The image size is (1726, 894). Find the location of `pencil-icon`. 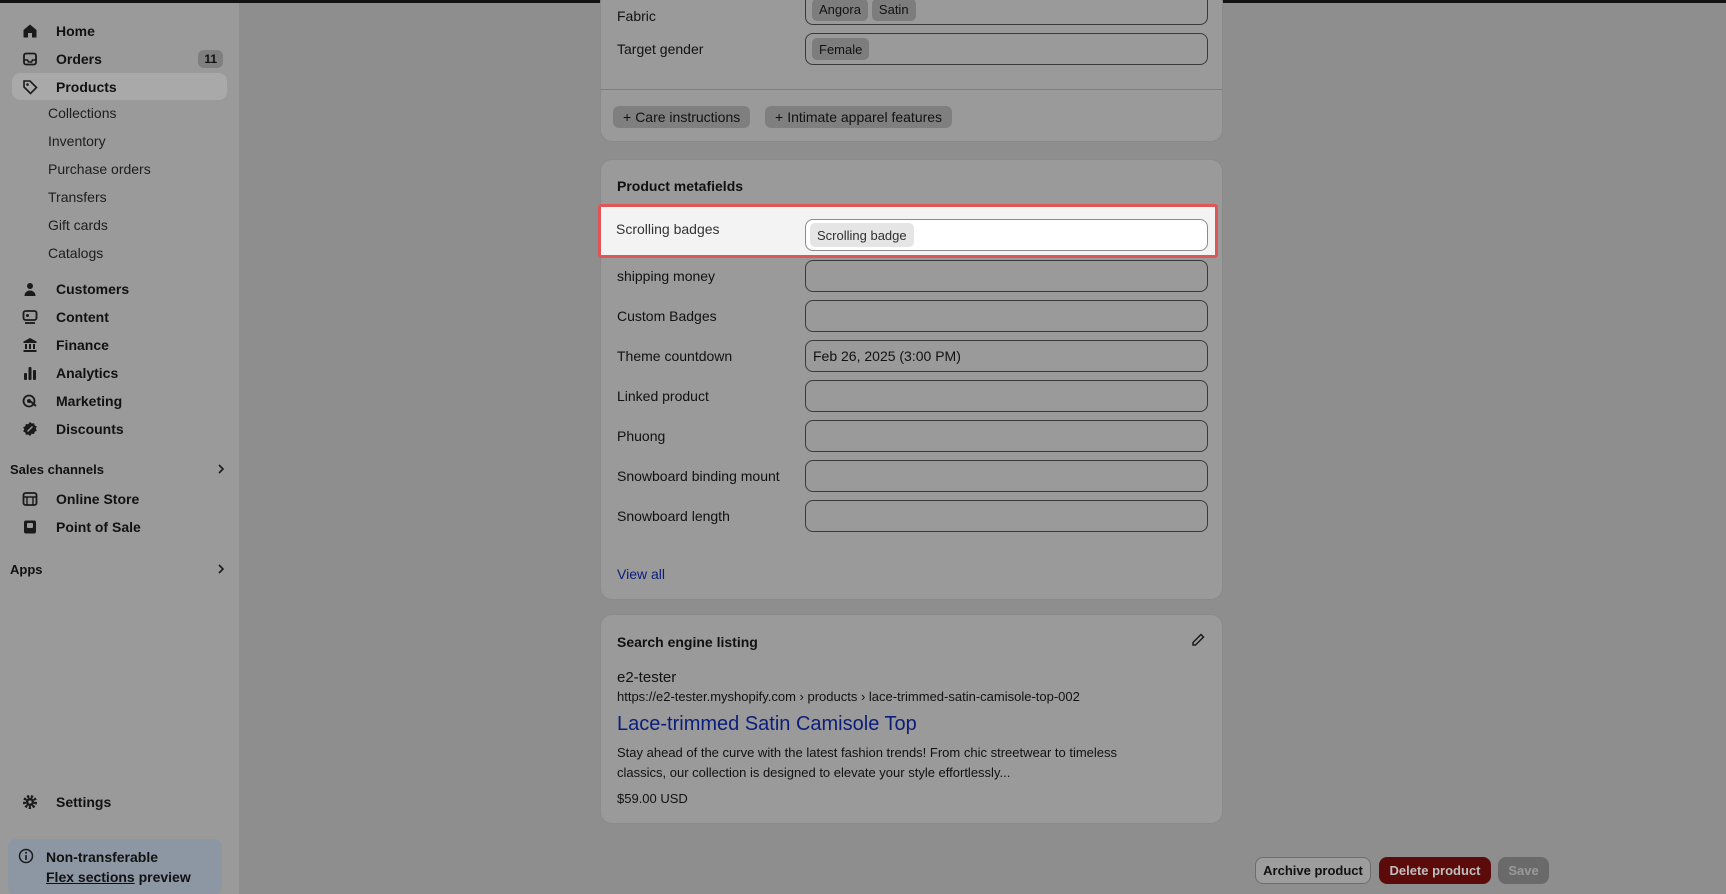

pencil-icon is located at coordinates (1198, 640).